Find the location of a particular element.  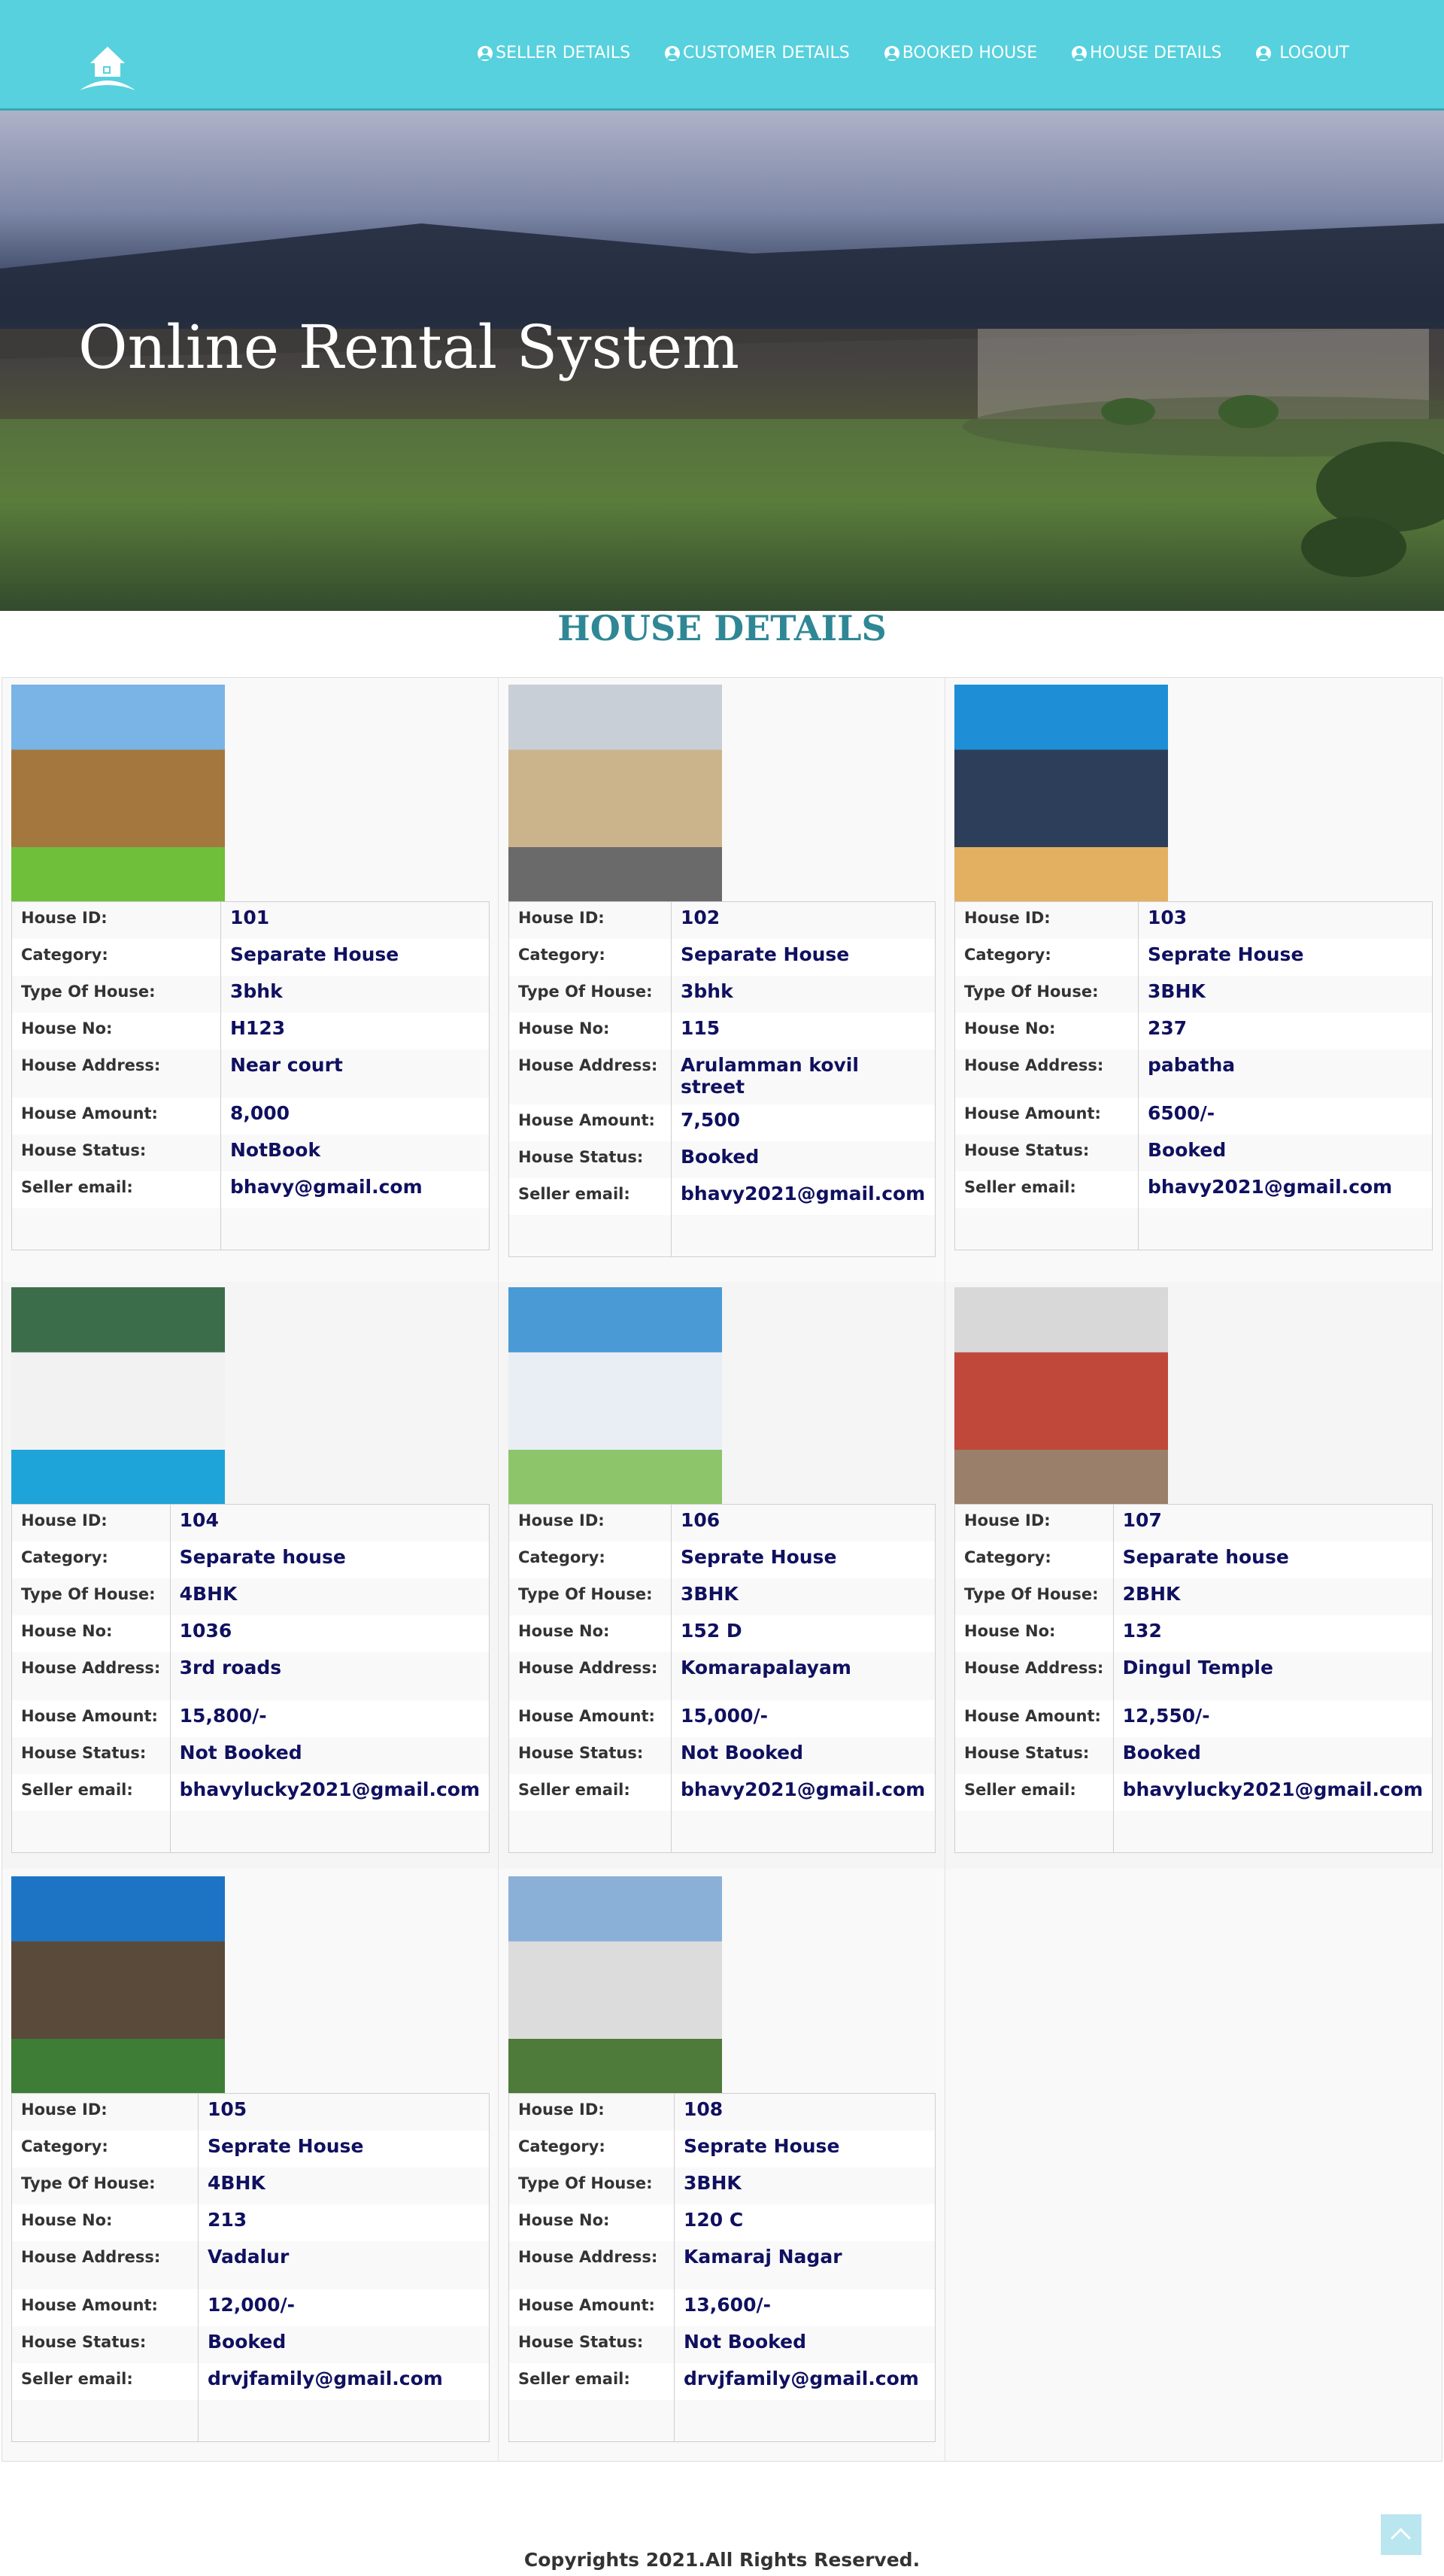

nav-booked-house: BOOKED HOUSE is located at coordinates (960, 53).